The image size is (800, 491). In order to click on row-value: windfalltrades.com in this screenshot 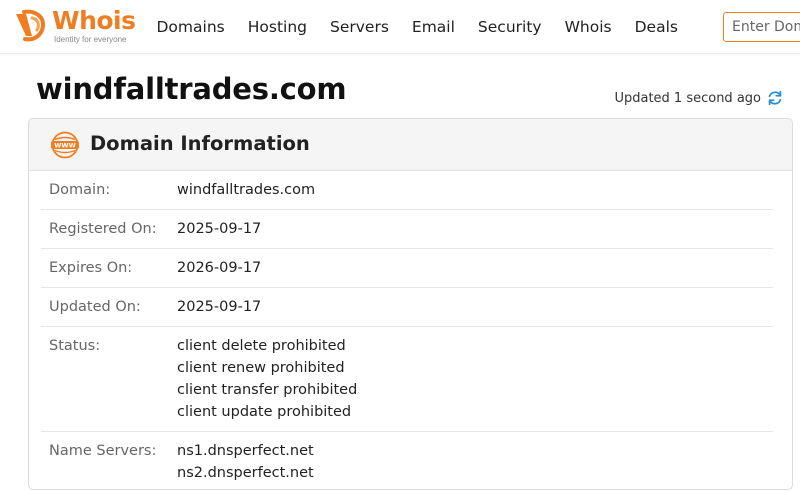, I will do `click(246, 190)`.